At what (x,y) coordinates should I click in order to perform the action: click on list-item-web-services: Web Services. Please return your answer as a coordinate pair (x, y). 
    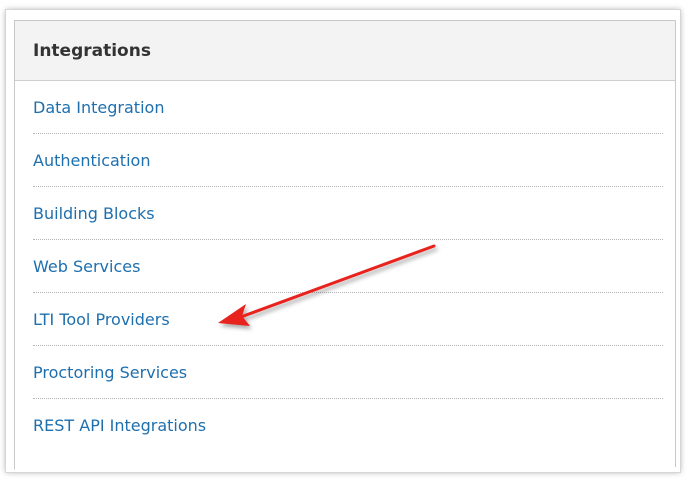
    Looking at the image, I should click on (348, 266).